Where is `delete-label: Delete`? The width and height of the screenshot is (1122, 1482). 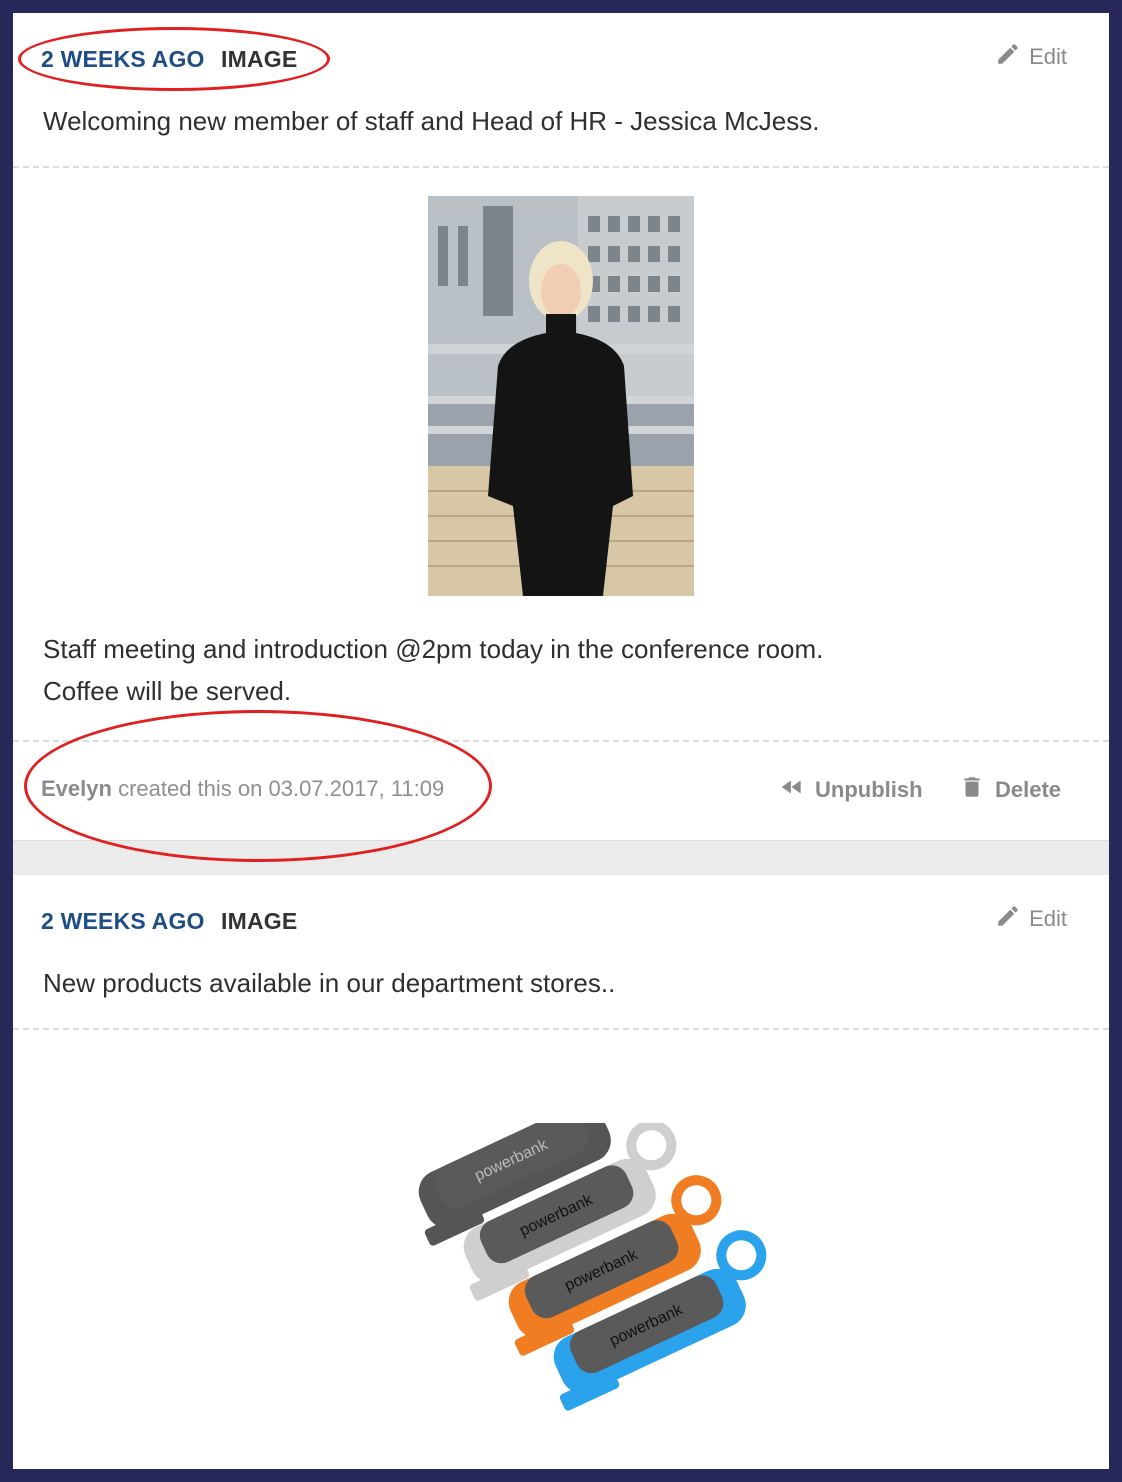 delete-label: Delete is located at coordinates (1028, 789).